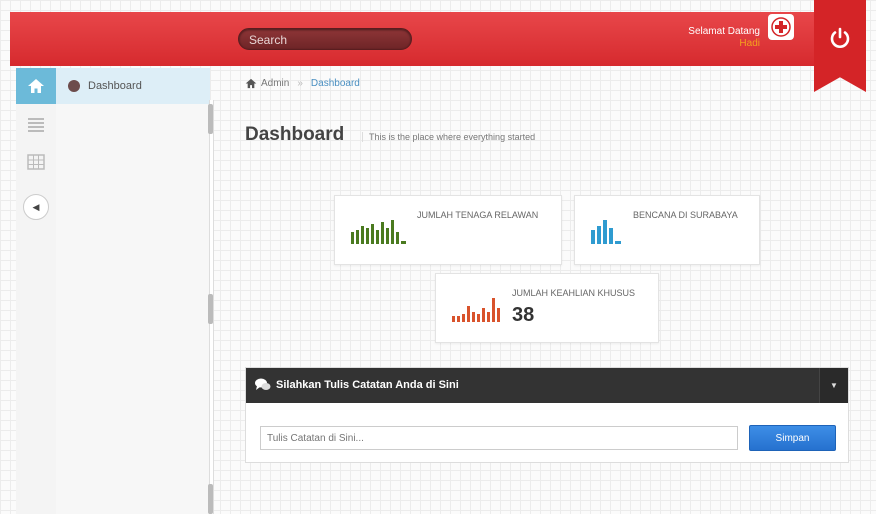  I want to click on top-header: Search Selamat Datang Hadi, so click(438, 39).